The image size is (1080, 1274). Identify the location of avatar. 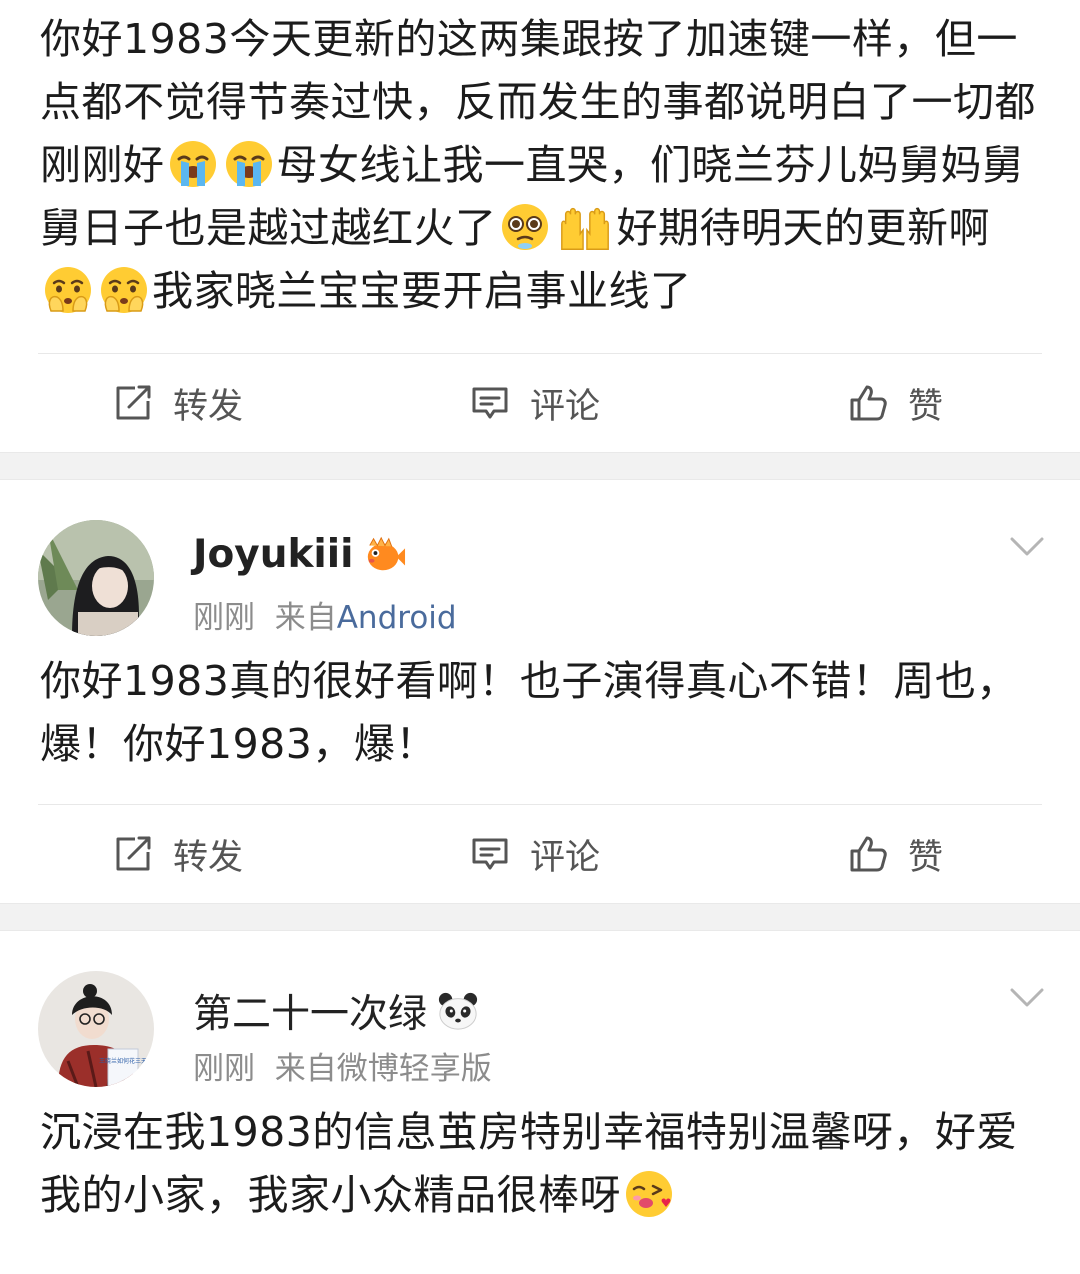
(96, 578).